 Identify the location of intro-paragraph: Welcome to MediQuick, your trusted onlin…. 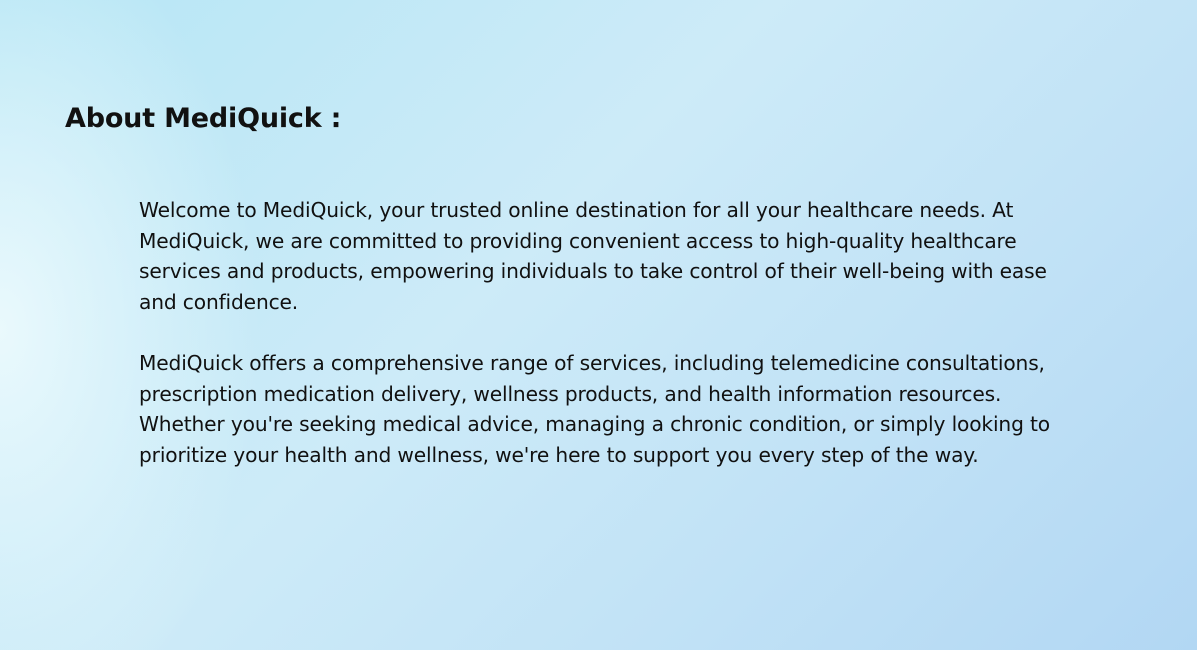
(593, 256).